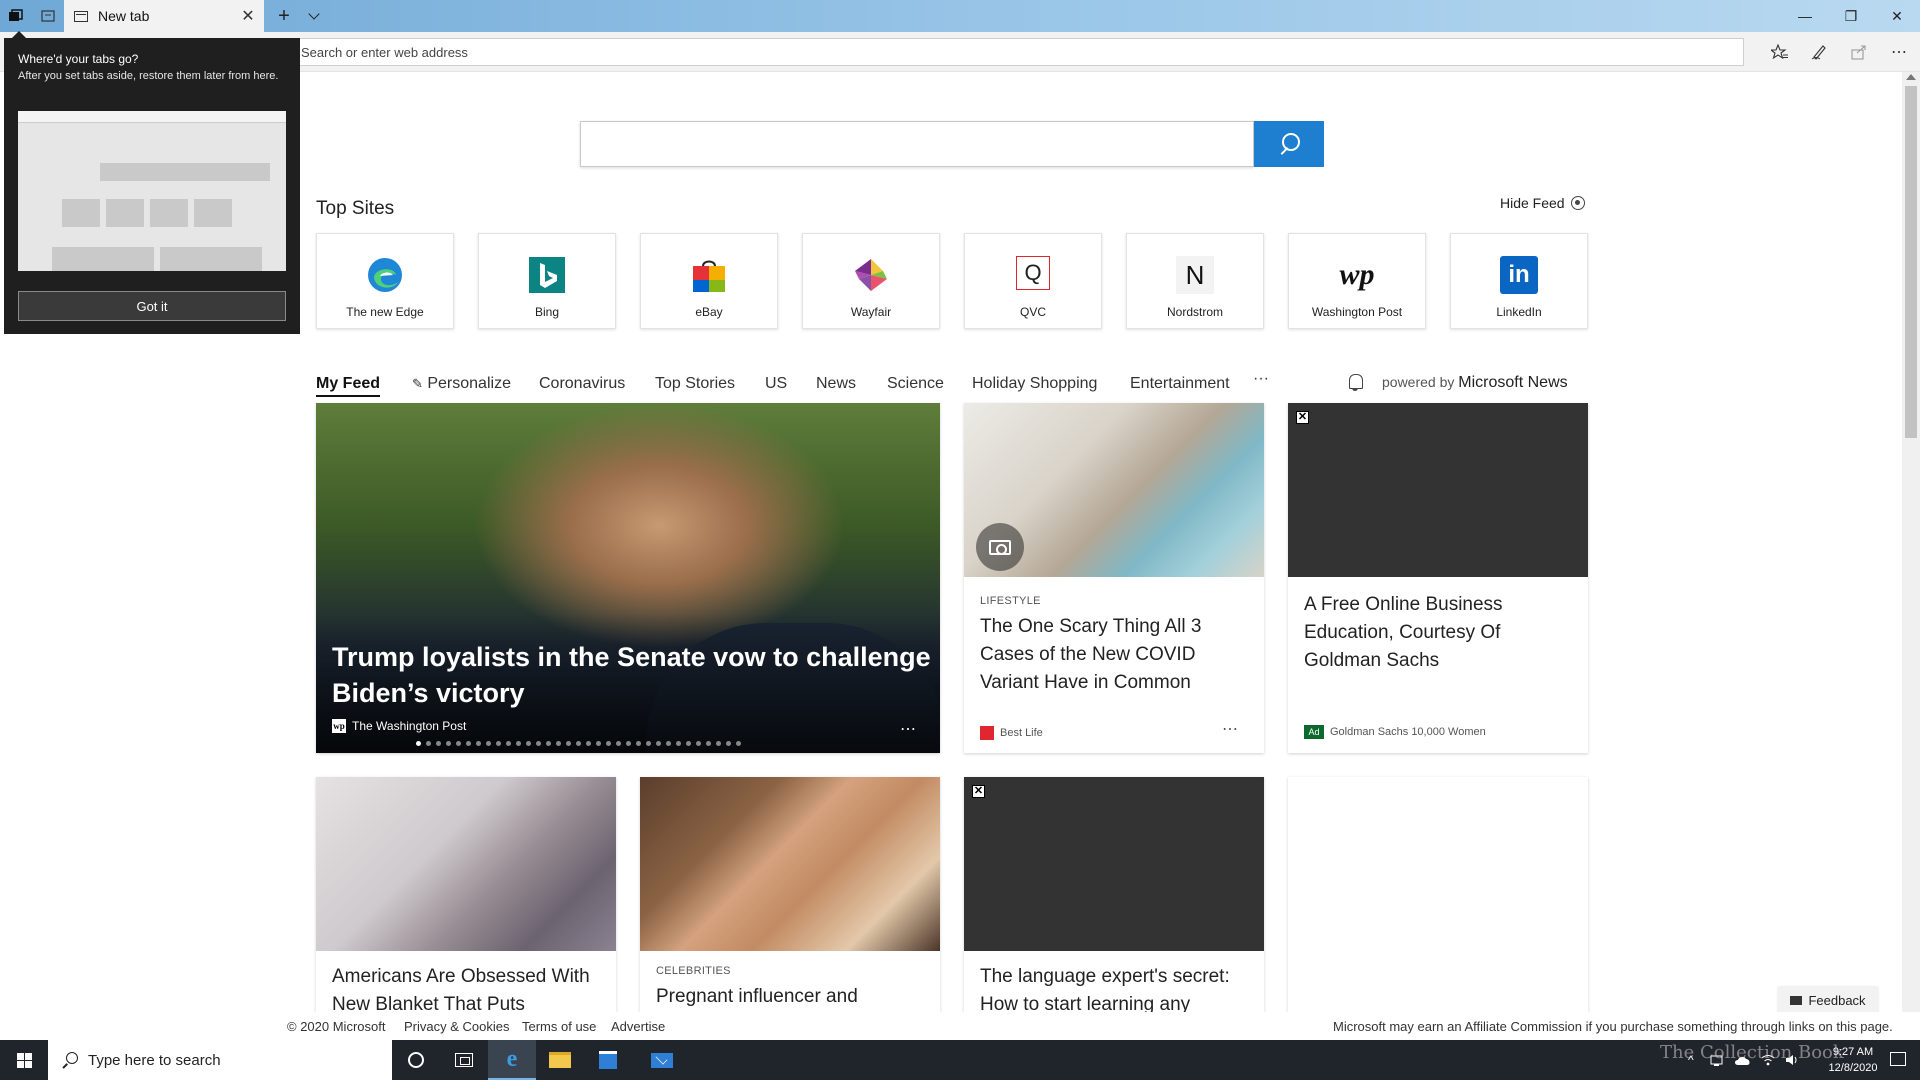 Image resolution: width=1920 pixels, height=1080 pixels. I want to click on feed-tab-news: News, so click(836, 384).